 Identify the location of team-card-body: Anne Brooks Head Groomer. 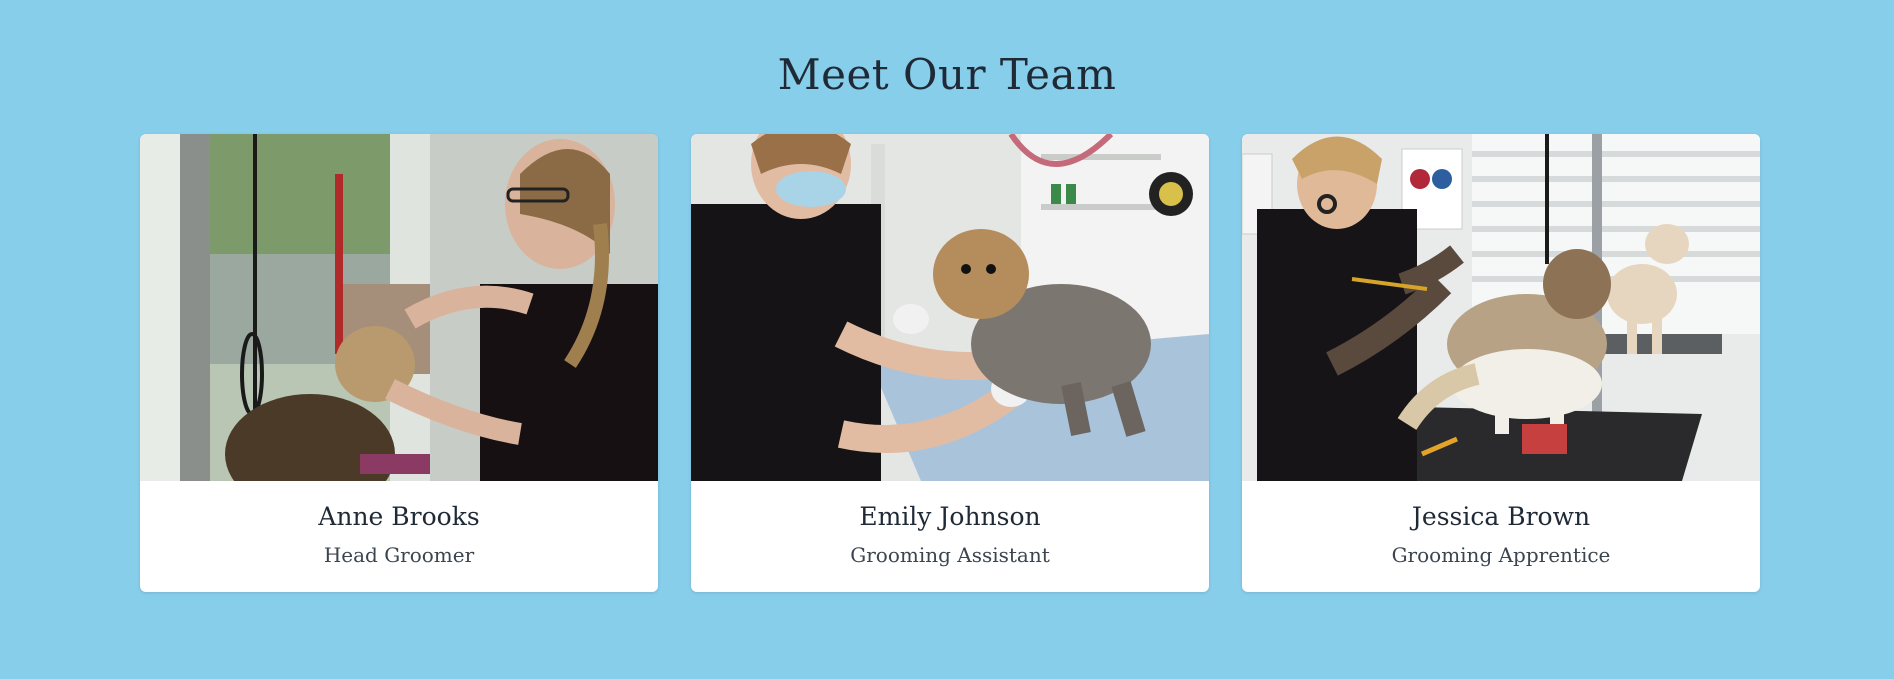
(399, 536).